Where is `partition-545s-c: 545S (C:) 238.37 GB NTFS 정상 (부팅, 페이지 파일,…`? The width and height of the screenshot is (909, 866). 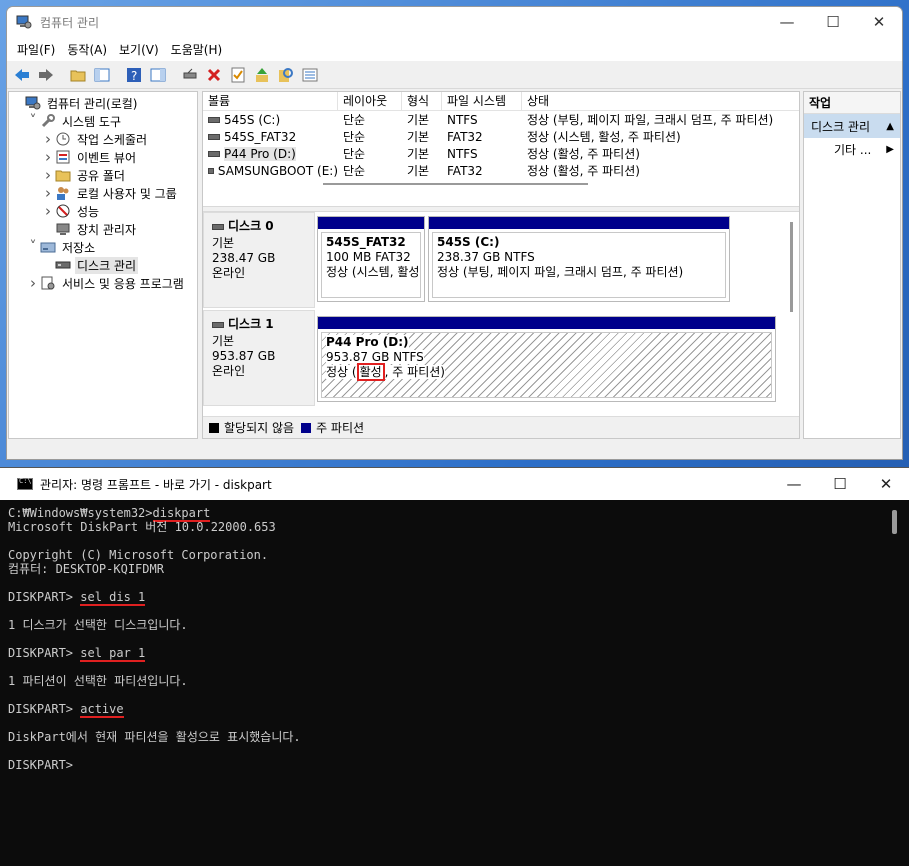 partition-545s-c: 545S (C:) 238.37 GB NTFS 정상 (부팅, 페이지 파일,… is located at coordinates (579, 259).